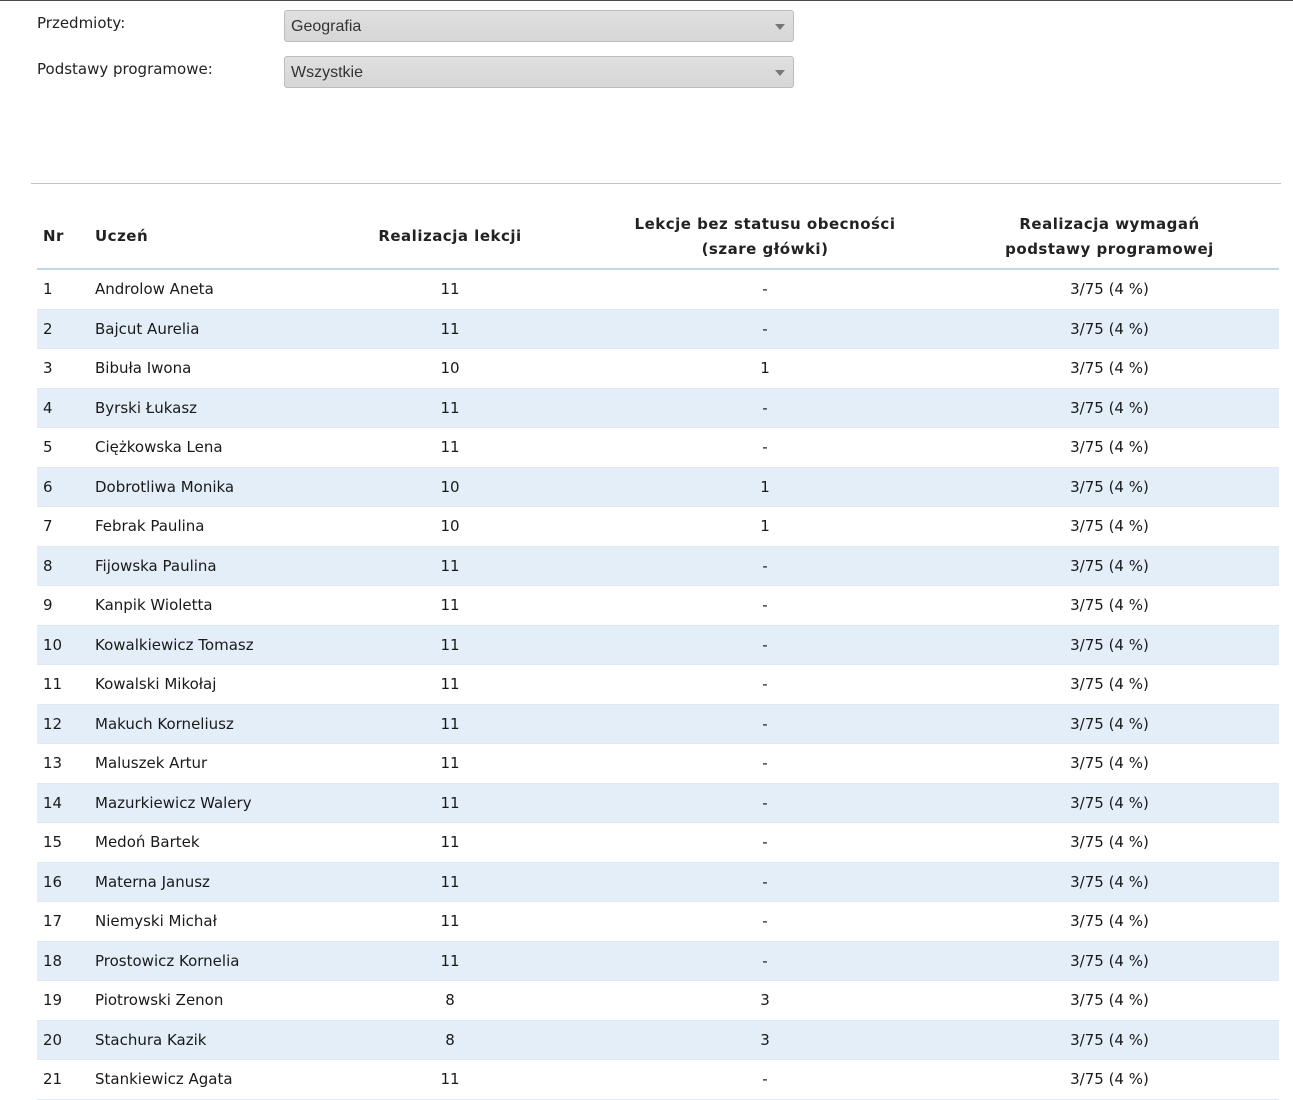 The height and width of the screenshot is (1100, 1293). I want to click on curriculum-select: Wszystkie, so click(539, 72).